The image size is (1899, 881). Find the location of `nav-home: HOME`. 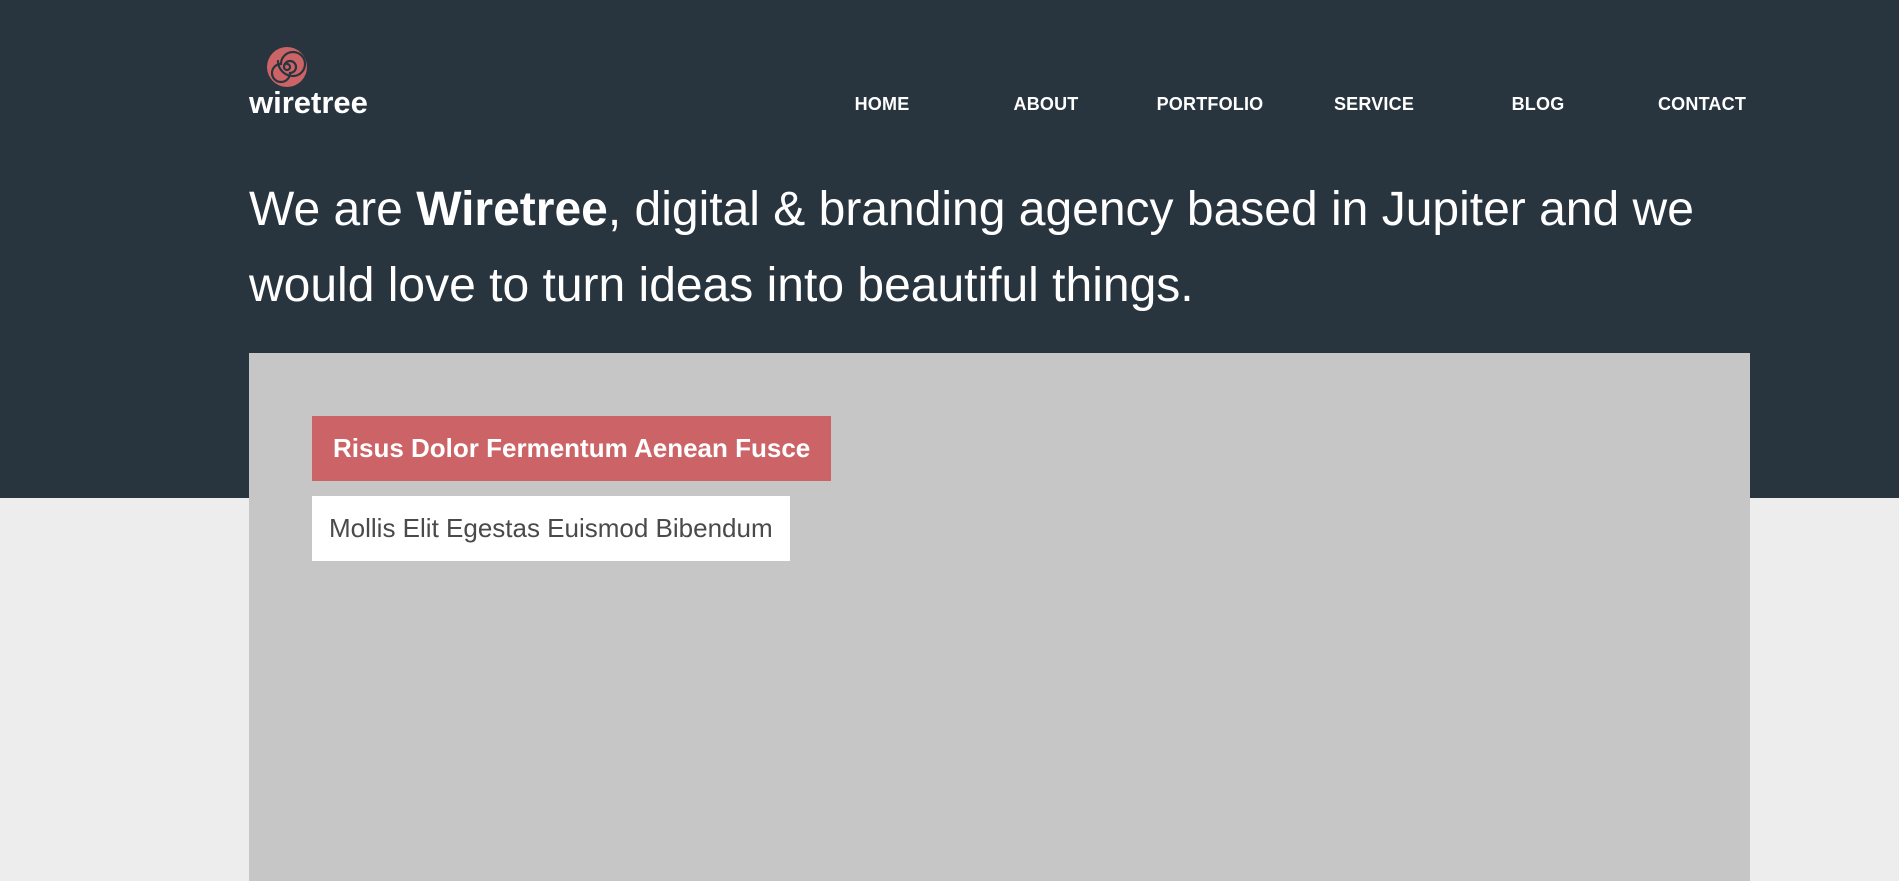

nav-home: HOME is located at coordinates (882, 104).